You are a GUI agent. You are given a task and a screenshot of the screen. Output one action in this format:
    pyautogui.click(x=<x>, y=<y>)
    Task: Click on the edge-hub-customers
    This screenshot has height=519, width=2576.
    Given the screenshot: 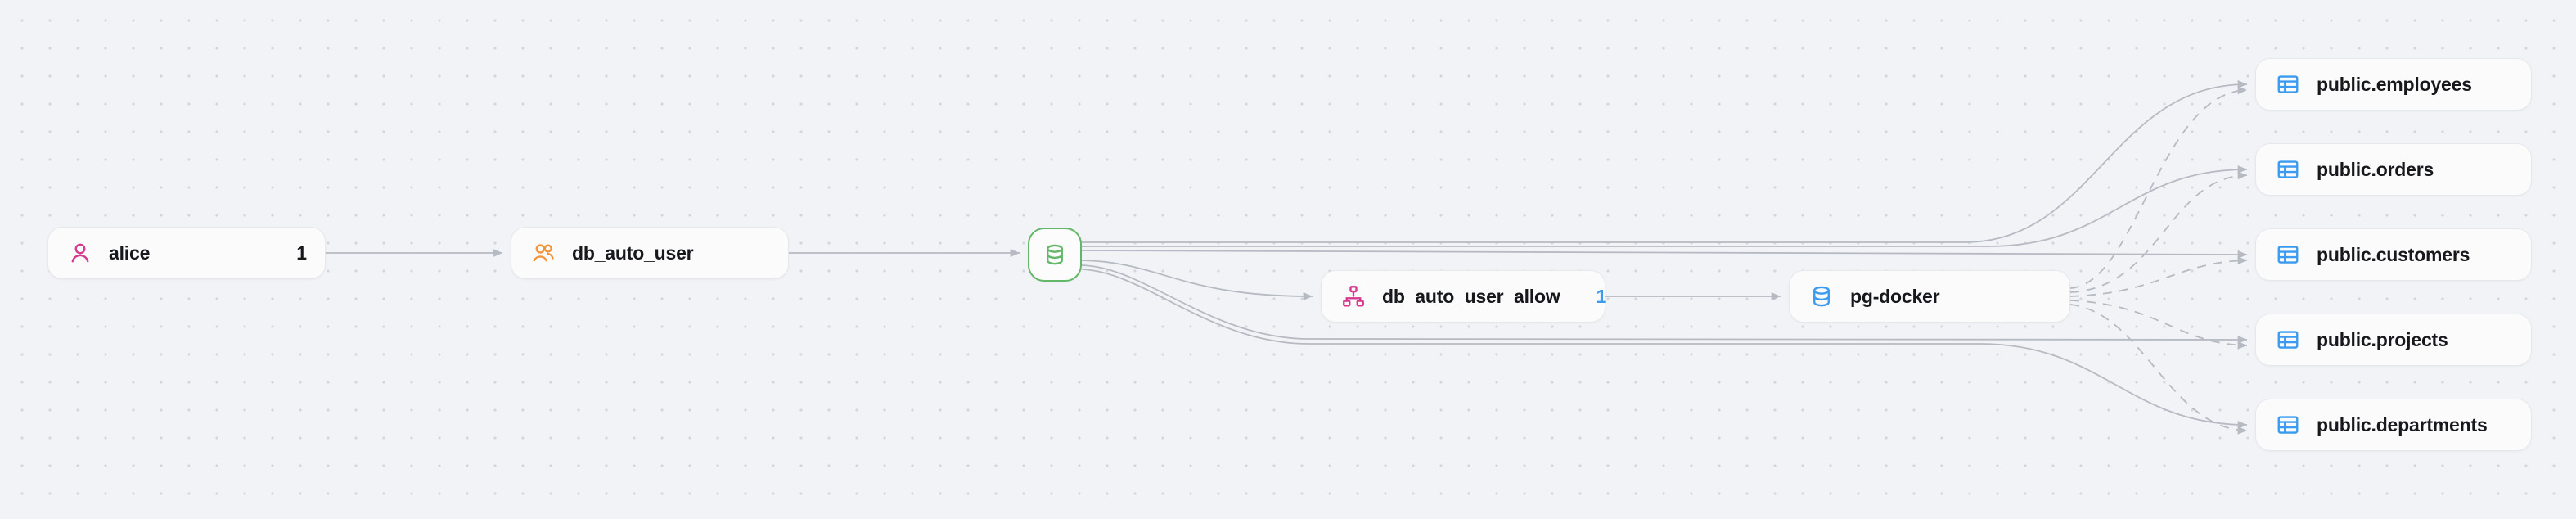 What is the action you would take?
    pyautogui.click(x=1664, y=255)
    